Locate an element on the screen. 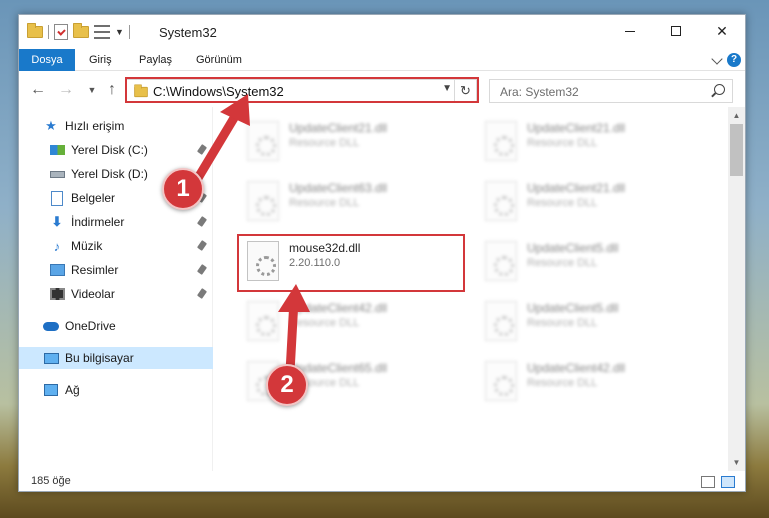 This screenshot has height=518, width=769. sidebar-item-pictures: Resimler is located at coordinates (116, 270).